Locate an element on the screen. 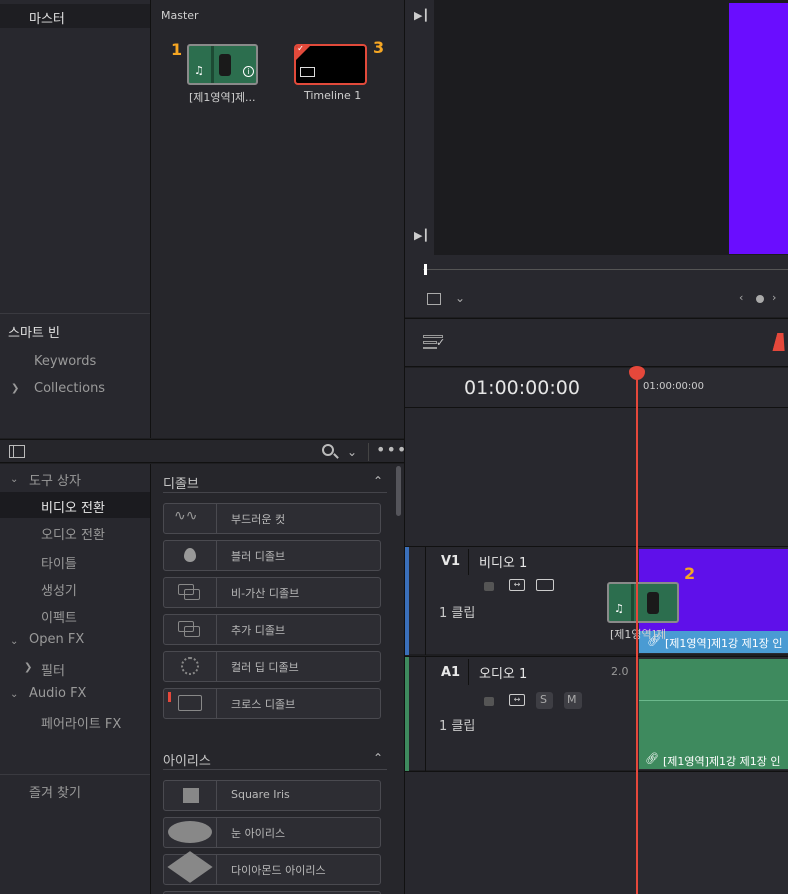 The height and width of the screenshot is (894, 788). info-icon: i is located at coordinates (248, 71).